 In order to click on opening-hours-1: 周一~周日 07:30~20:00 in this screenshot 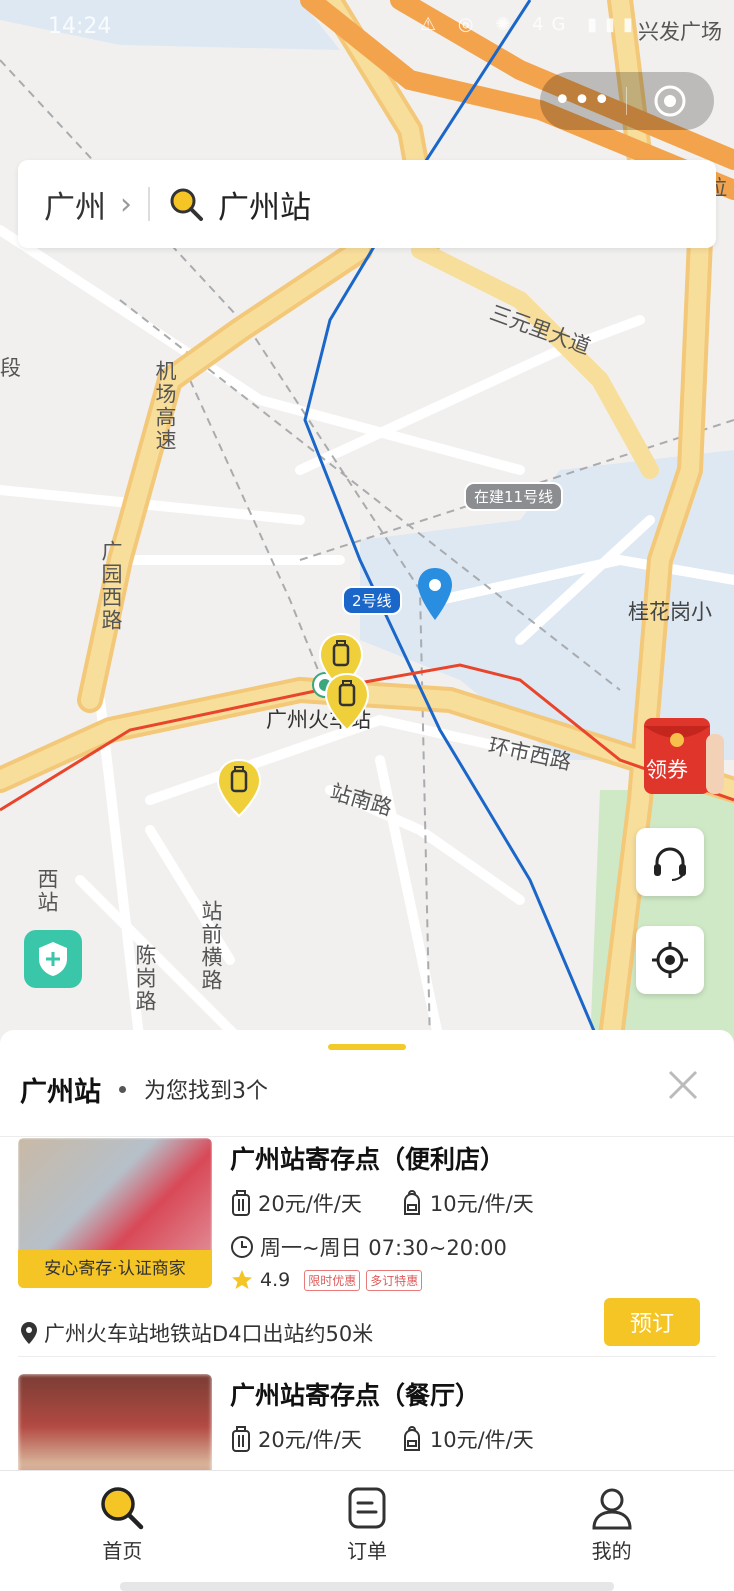, I will do `click(383, 1248)`.